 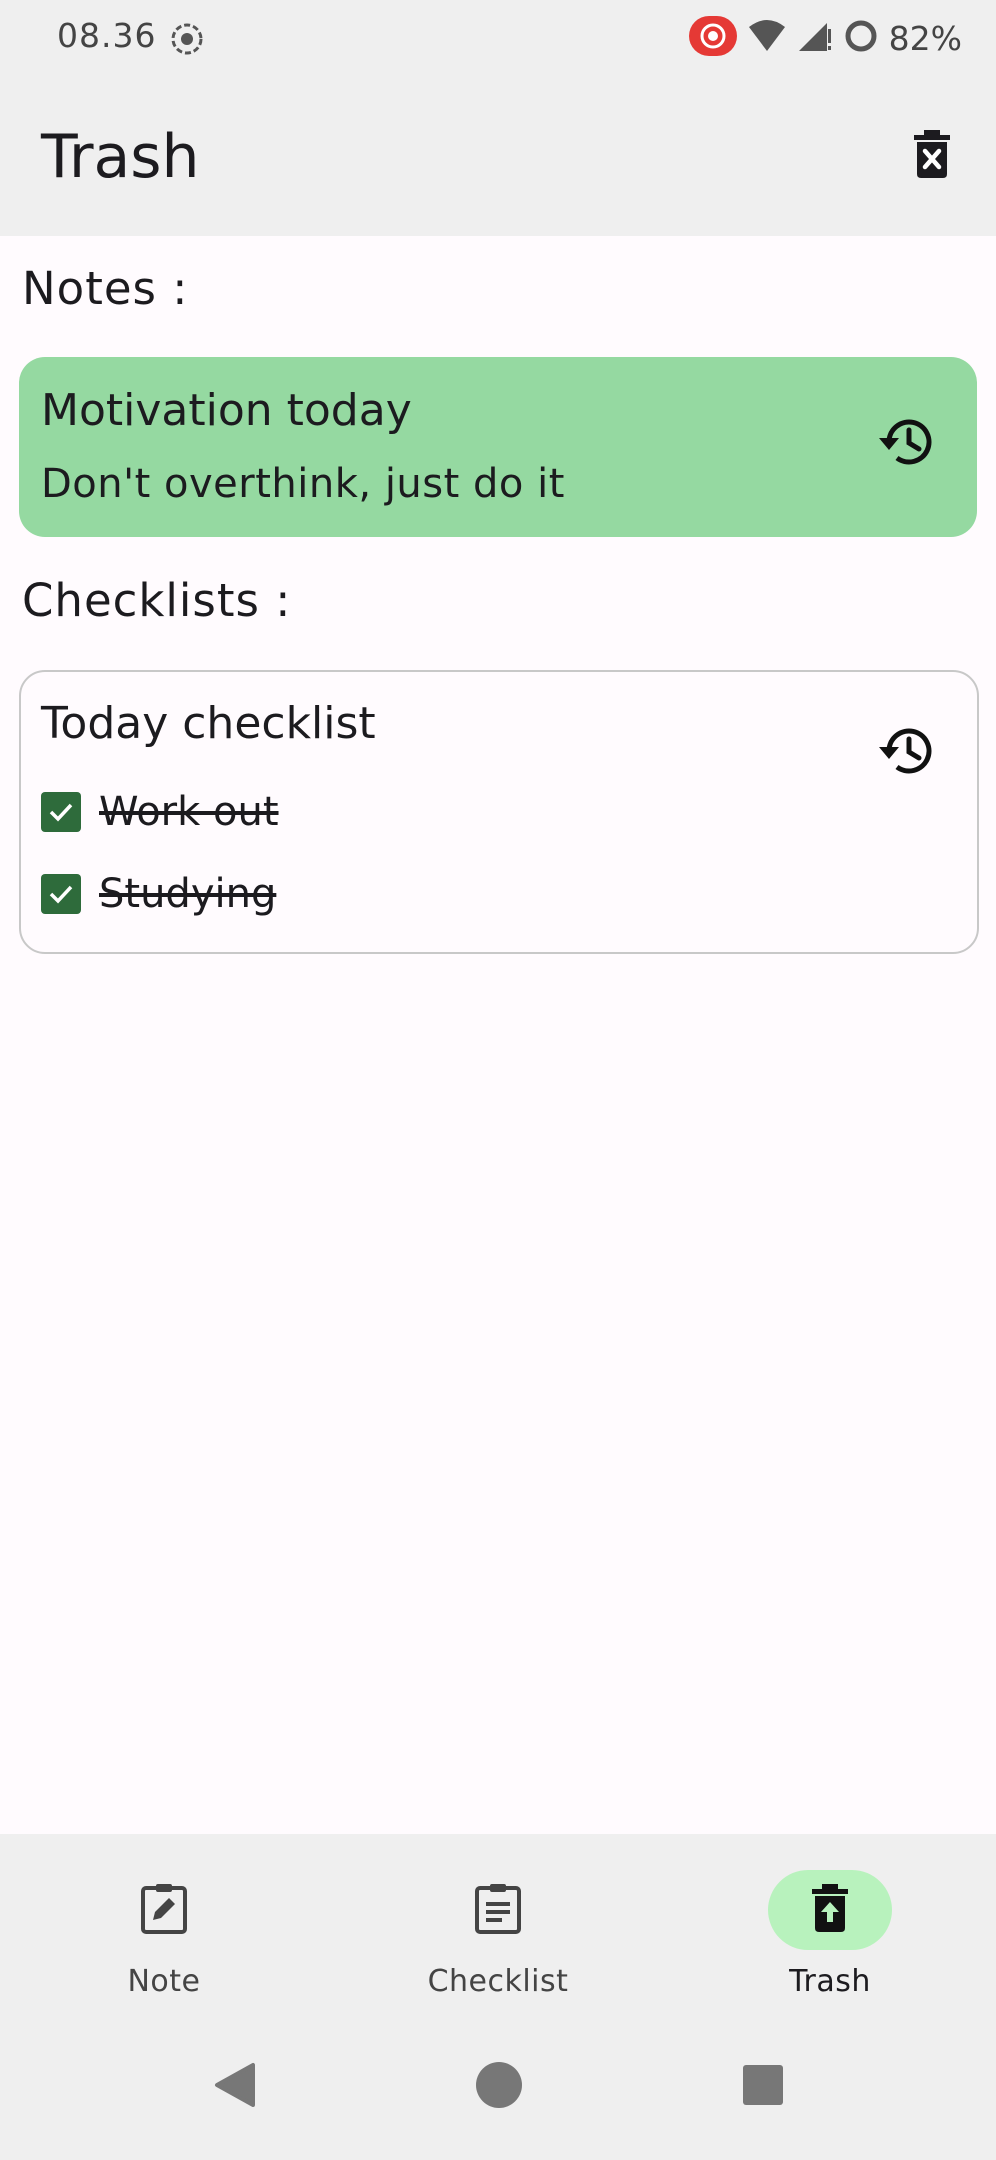 What do you see at coordinates (164, 1981) in the screenshot?
I see `nav-label: Note` at bounding box center [164, 1981].